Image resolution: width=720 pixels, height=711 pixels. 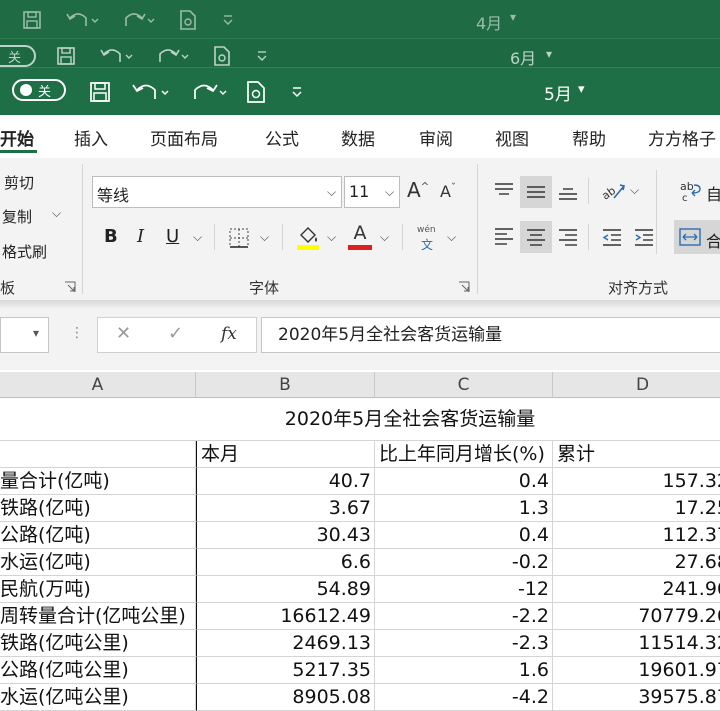 What do you see at coordinates (636, 643) in the screenshot?
I see `cumulative-cell: 11514.32` at bounding box center [636, 643].